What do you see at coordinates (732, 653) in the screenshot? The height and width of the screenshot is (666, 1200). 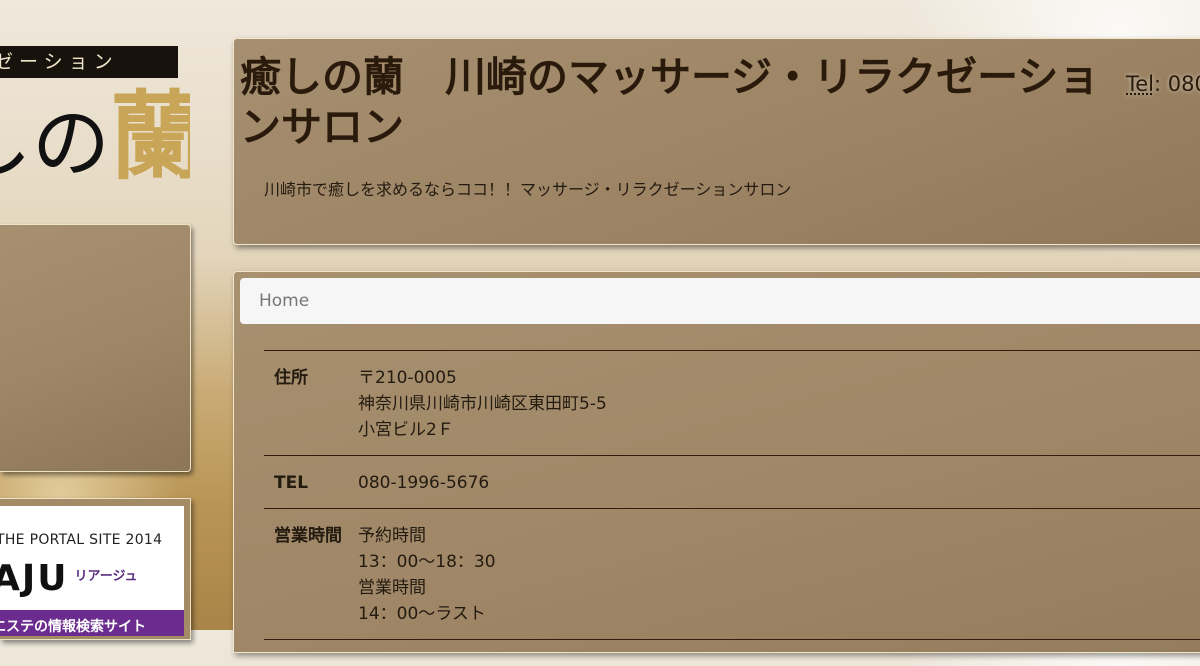 I see `table-row` at bounding box center [732, 653].